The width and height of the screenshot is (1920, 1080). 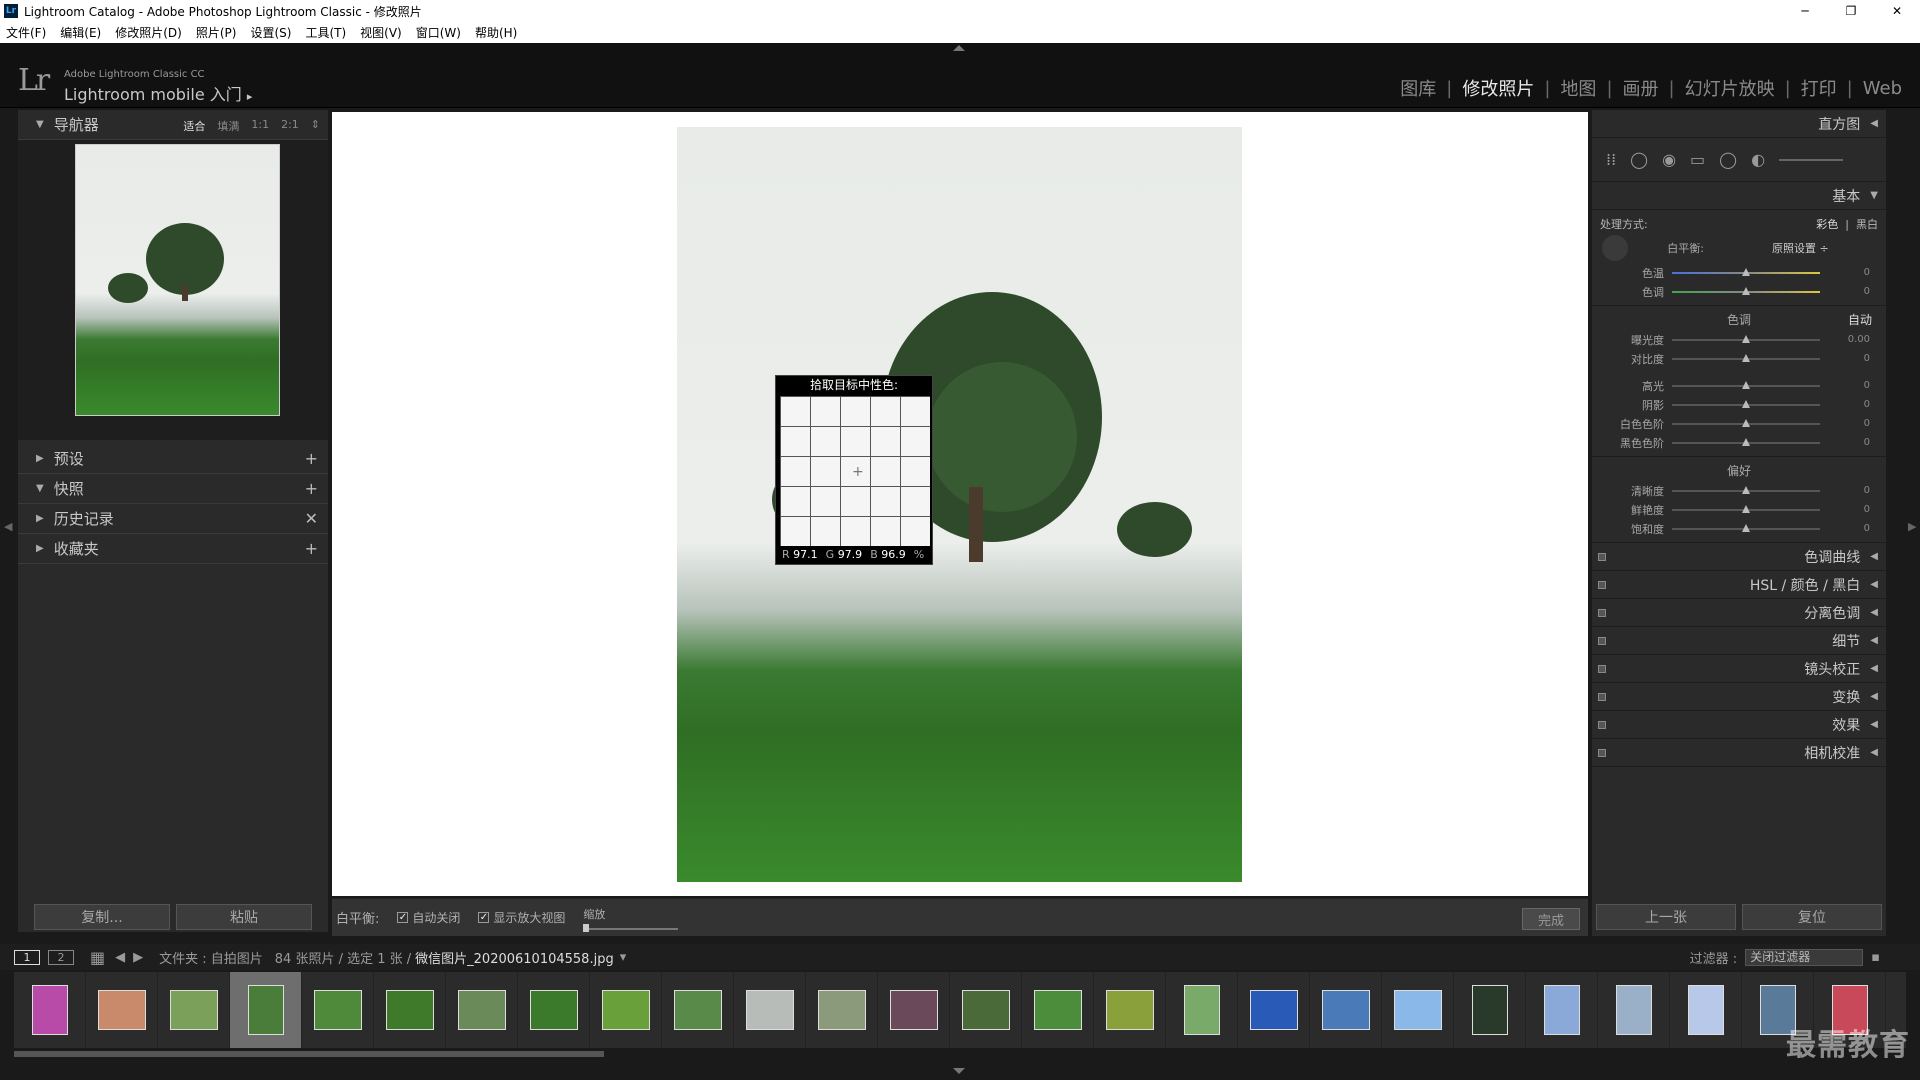 What do you see at coordinates (1867, 224) in the screenshot?
I see `treatment-bw-option: 黑白` at bounding box center [1867, 224].